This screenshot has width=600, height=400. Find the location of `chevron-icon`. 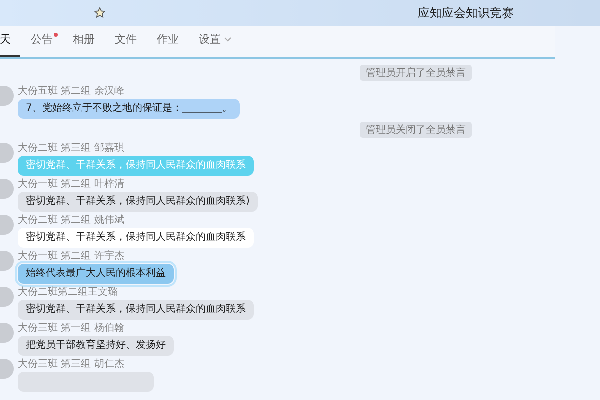

chevron-icon is located at coordinates (228, 39).